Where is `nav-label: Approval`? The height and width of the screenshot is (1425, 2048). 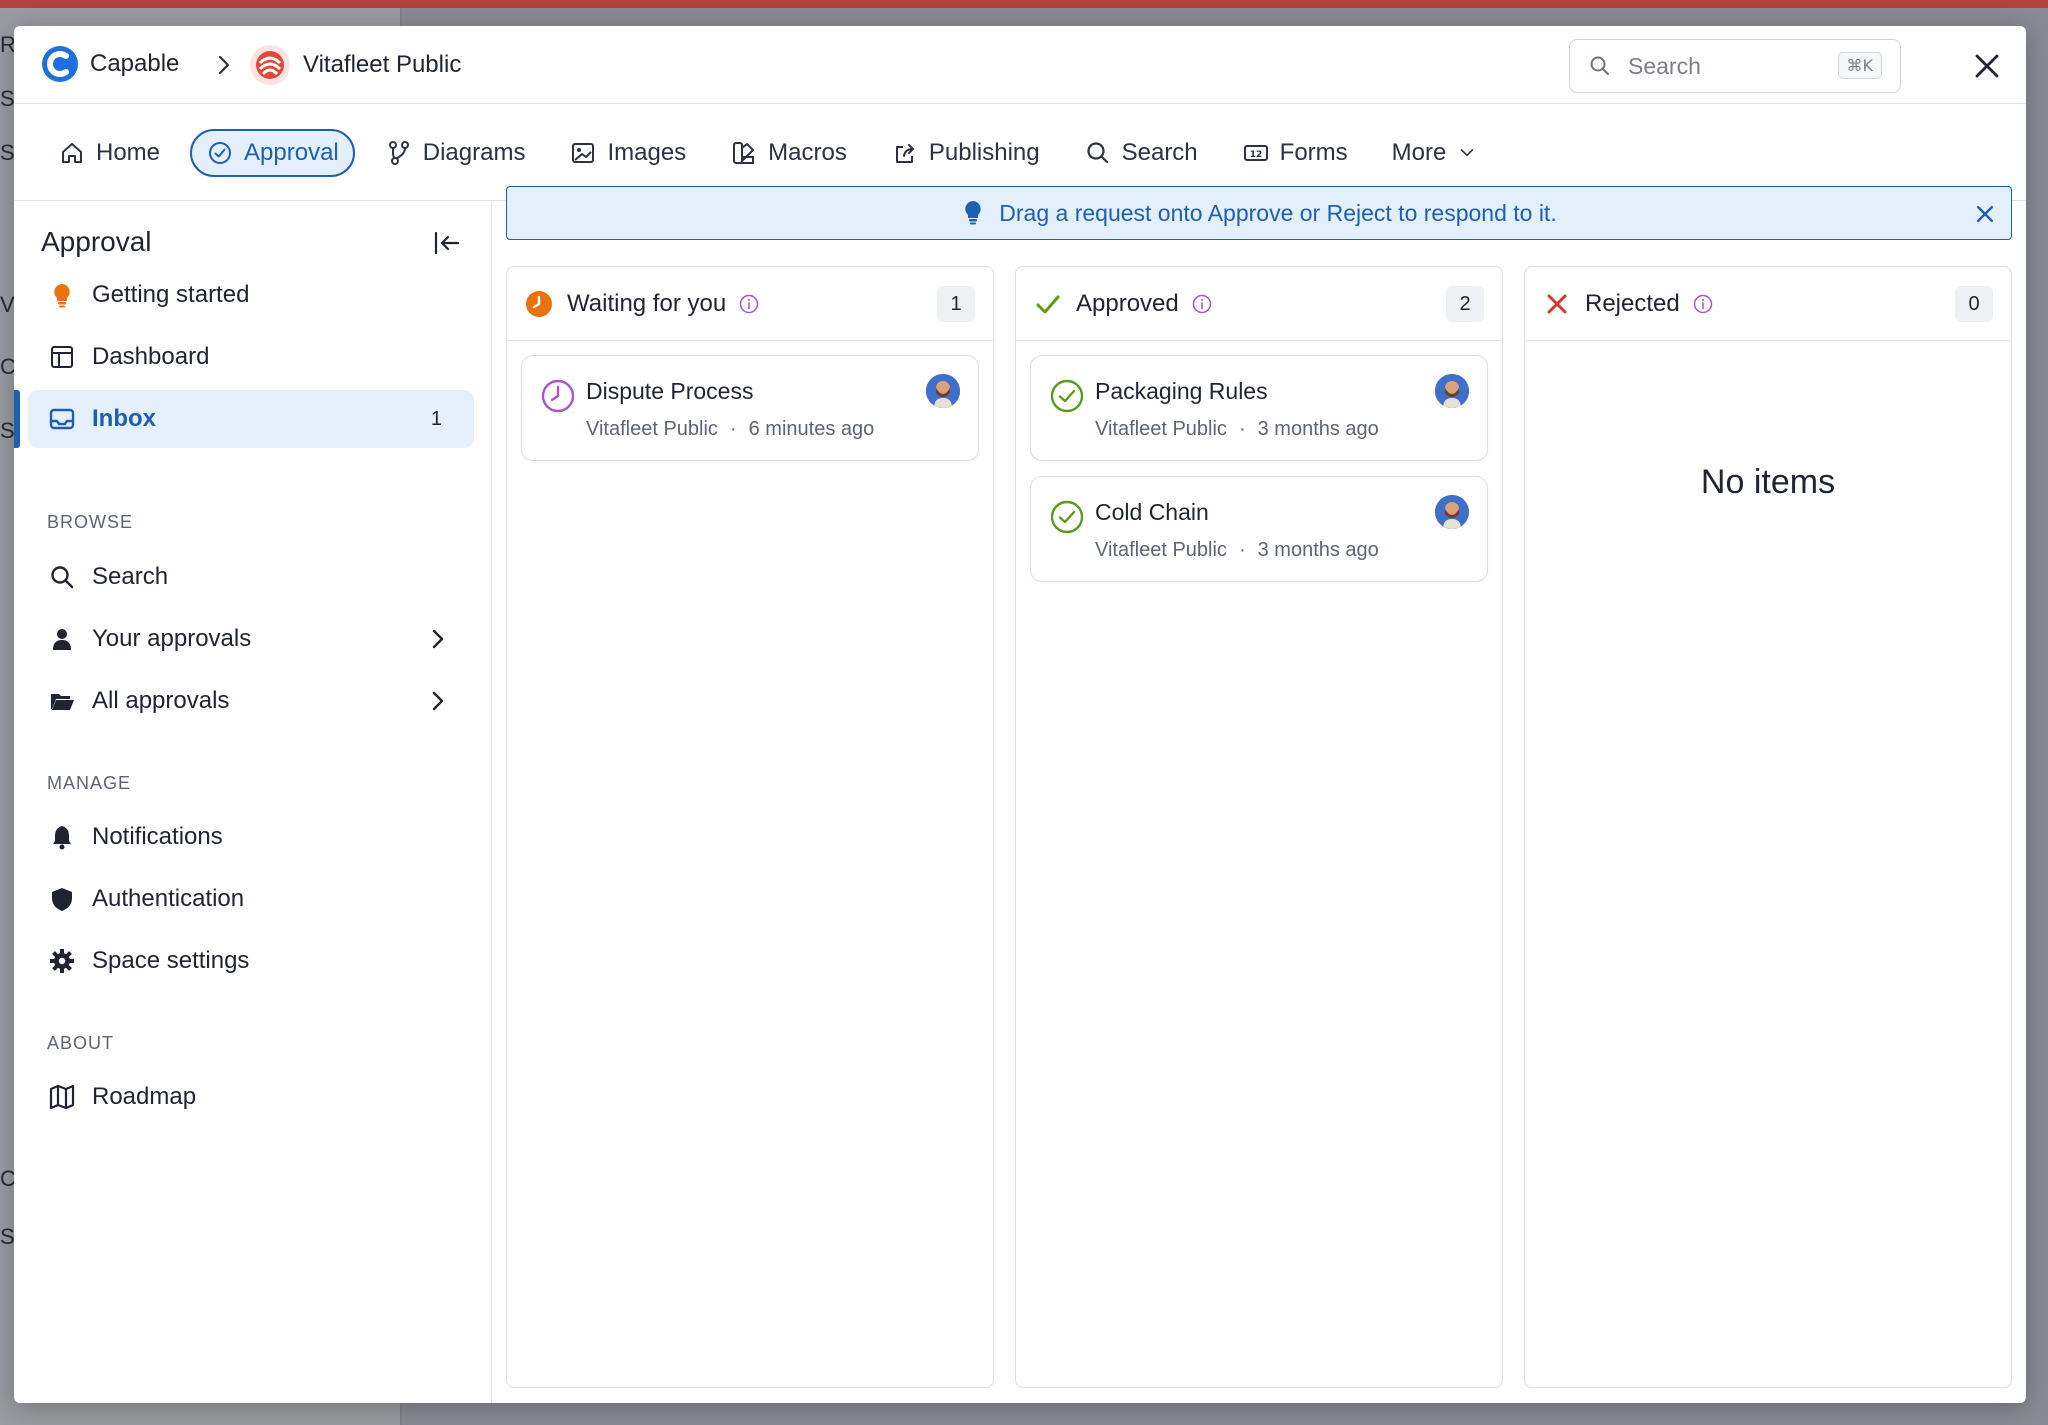 nav-label: Approval is located at coordinates (291, 152).